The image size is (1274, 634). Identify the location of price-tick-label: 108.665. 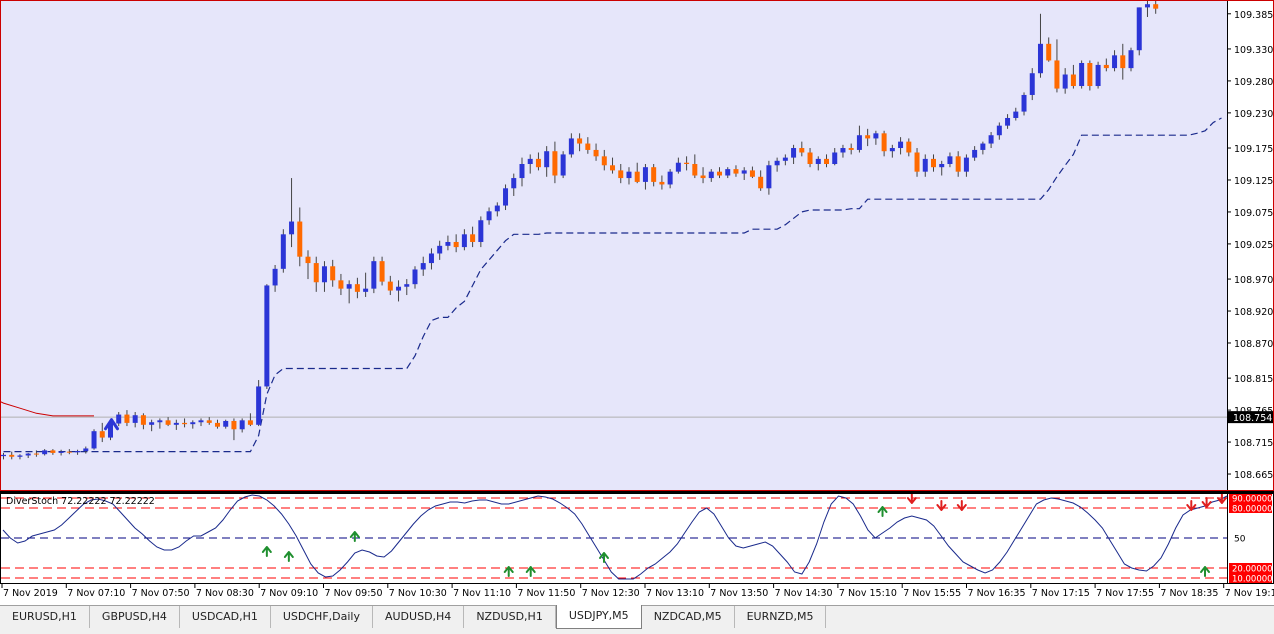
(1253, 475).